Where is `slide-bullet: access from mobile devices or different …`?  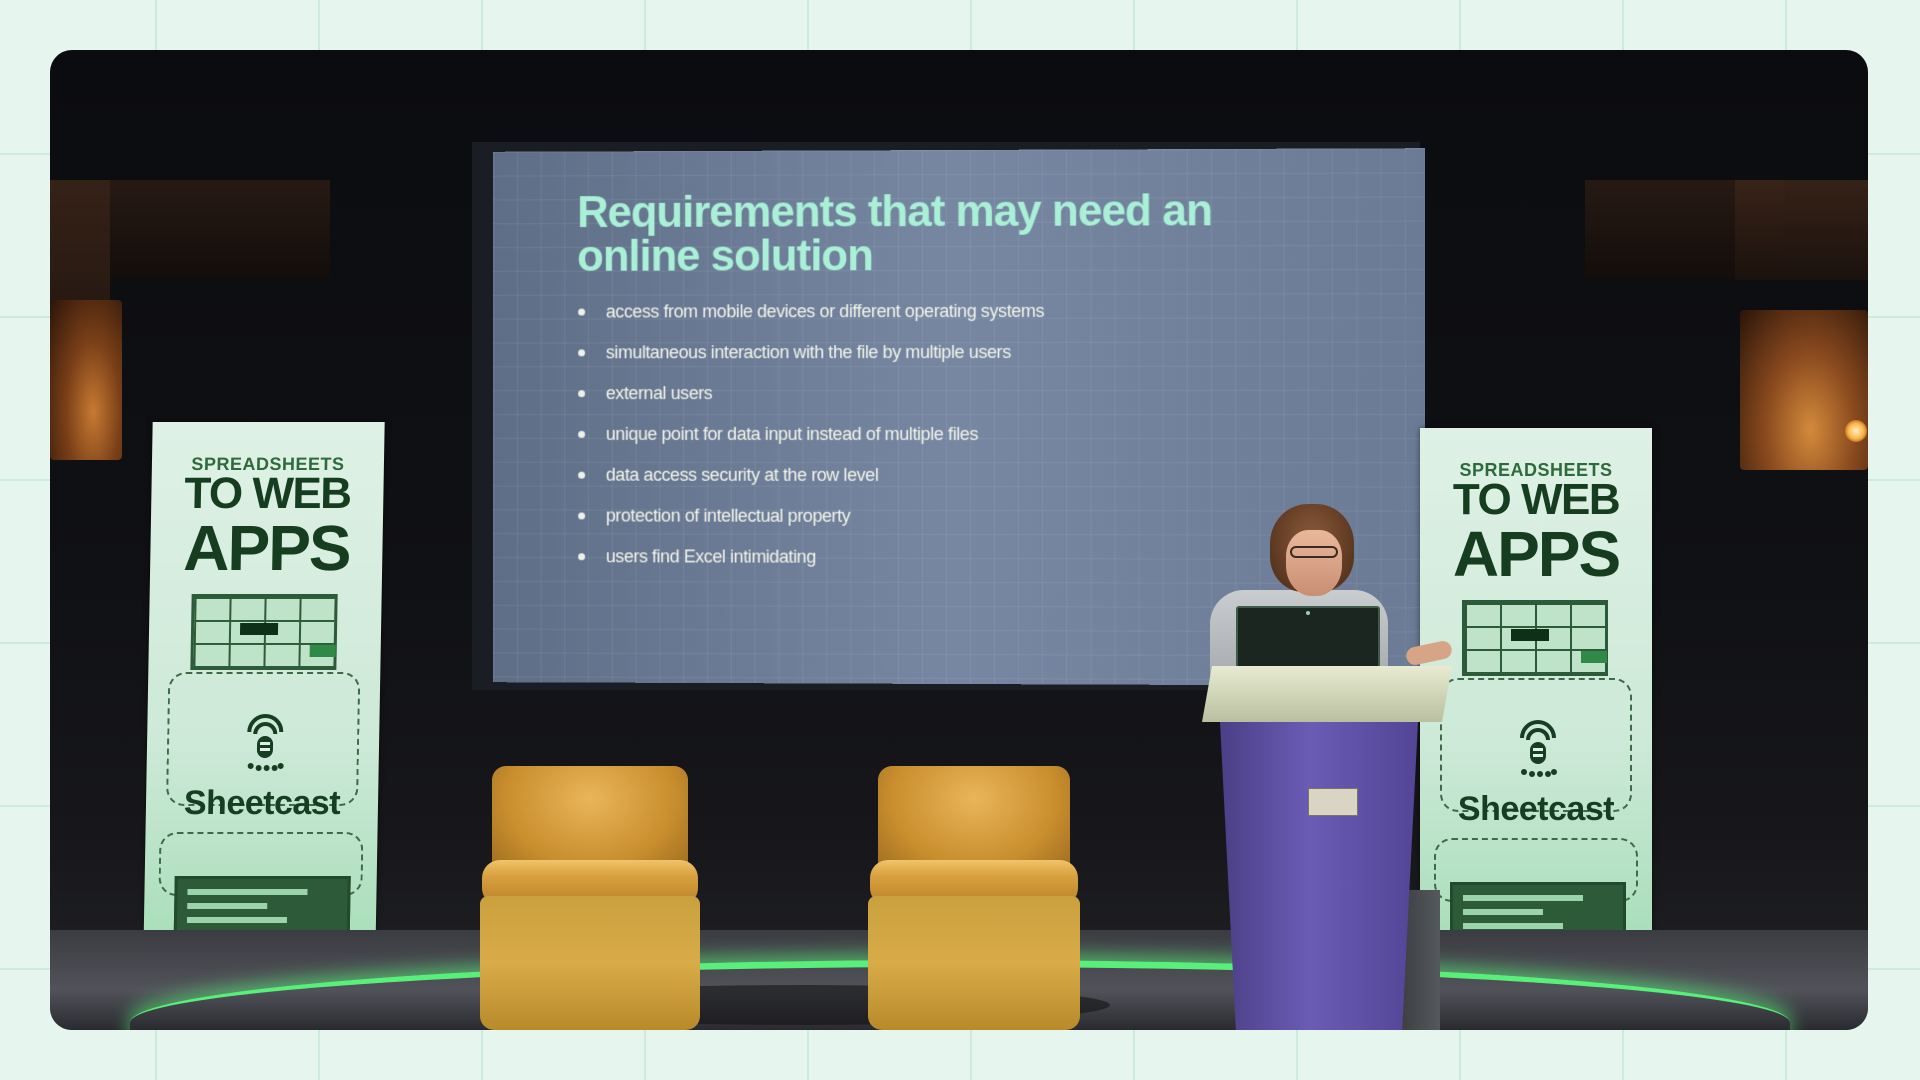 slide-bullet: access from mobile devices or different … is located at coordinates (811, 321).